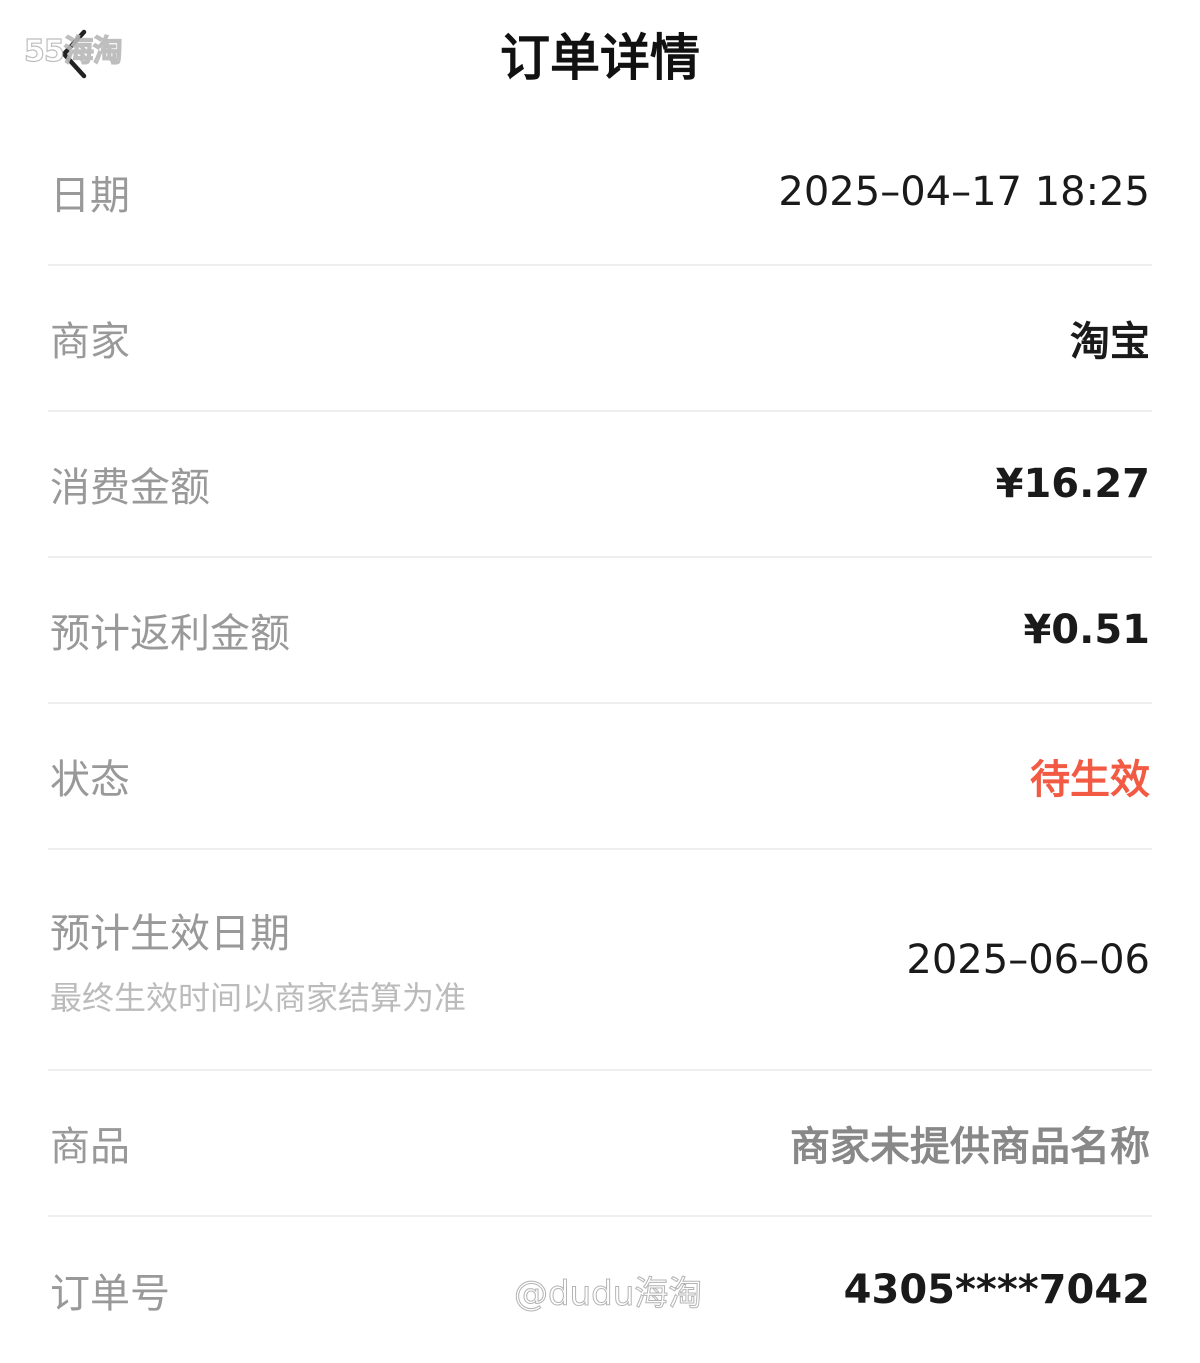 The height and width of the screenshot is (1363, 1200). I want to click on merchant-value: 淘宝, so click(1110, 342).